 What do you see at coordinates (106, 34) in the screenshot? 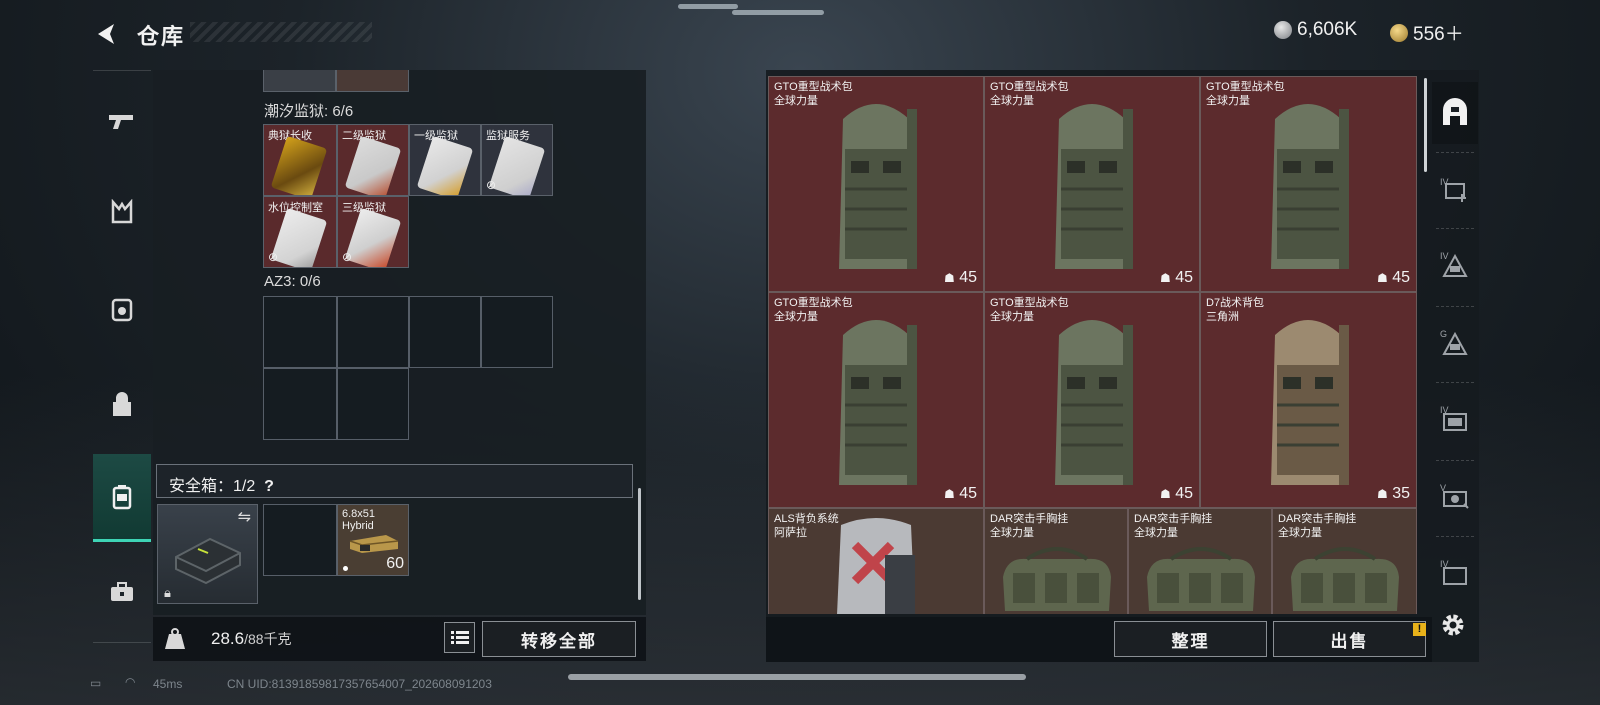
I see `back-arrow-icon` at bounding box center [106, 34].